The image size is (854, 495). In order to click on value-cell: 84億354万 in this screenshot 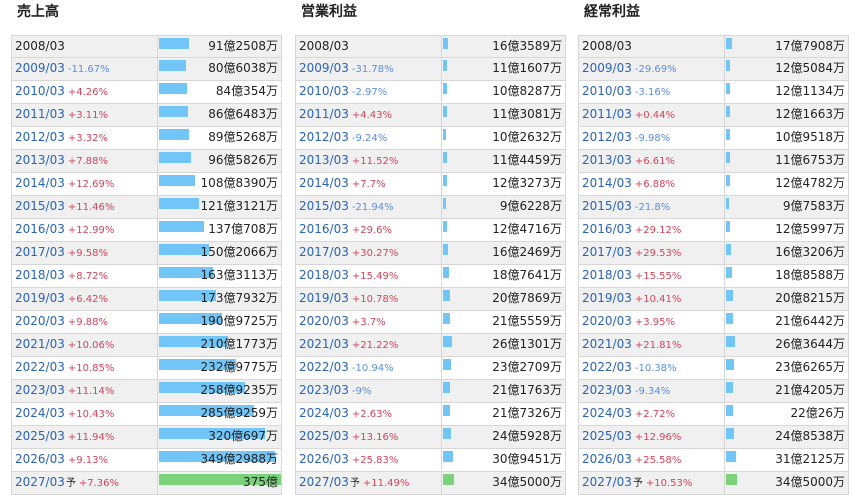, I will do `click(219, 91)`.